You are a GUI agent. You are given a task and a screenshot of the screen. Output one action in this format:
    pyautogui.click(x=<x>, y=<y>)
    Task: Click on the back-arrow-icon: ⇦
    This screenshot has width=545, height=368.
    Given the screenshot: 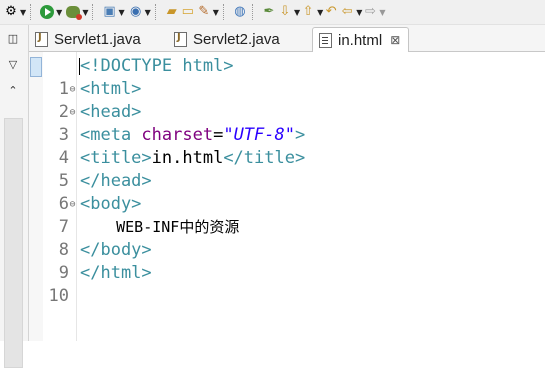 What is the action you would take?
    pyautogui.click(x=347, y=12)
    